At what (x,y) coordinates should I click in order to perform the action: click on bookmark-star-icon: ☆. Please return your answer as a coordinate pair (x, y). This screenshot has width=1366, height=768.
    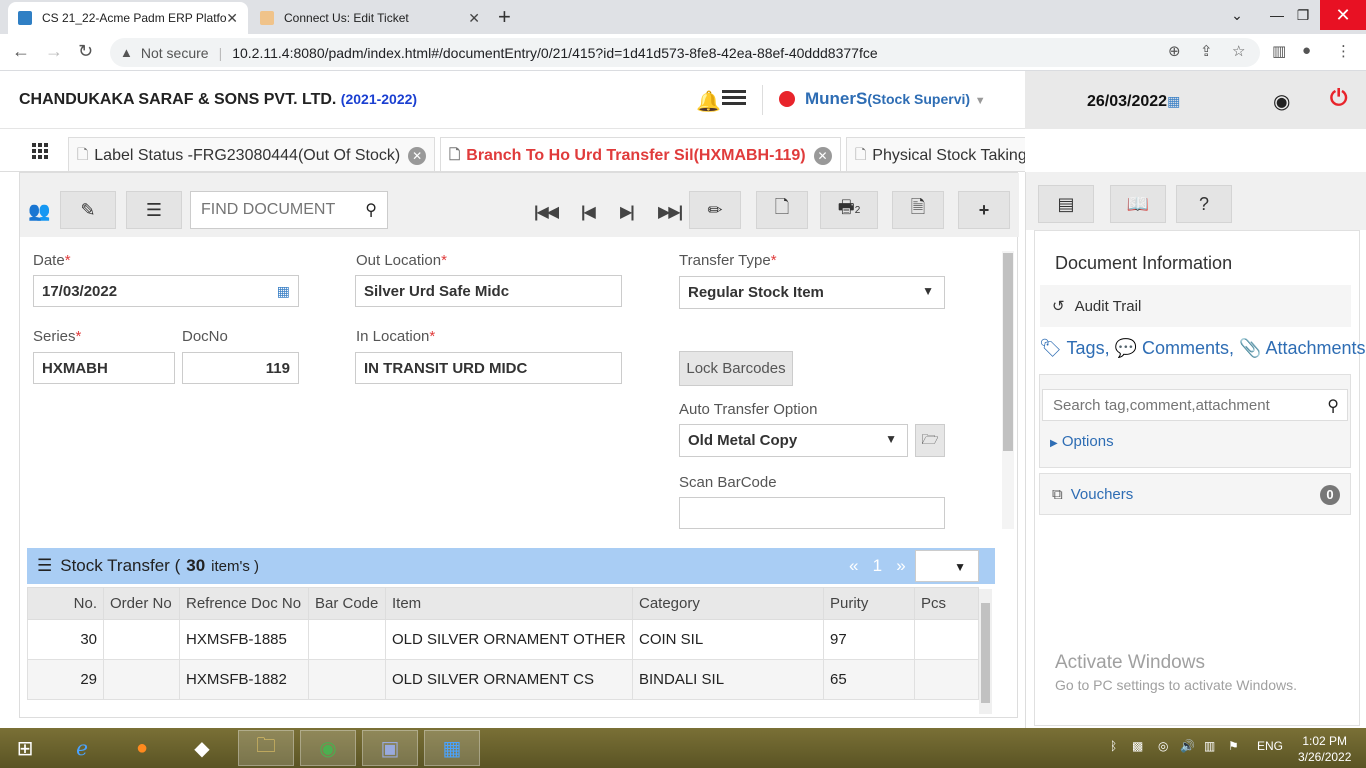
    Looking at the image, I should click on (1238, 51).